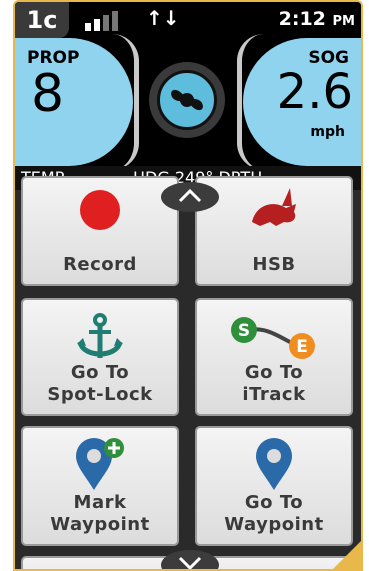 Image resolution: width=369 pixels, height=571 pixels. Describe the element at coordinates (274, 339) in the screenshot. I see `track-icon: S E` at that location.